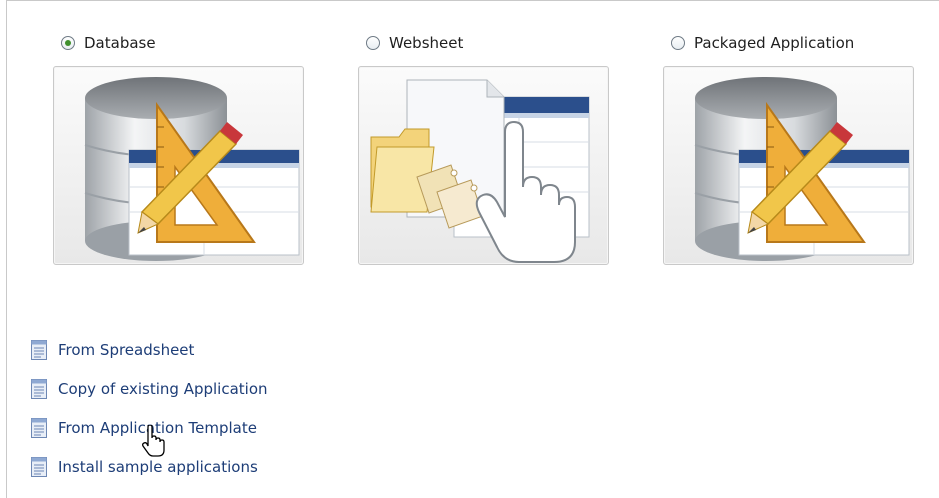  I want to click on link-copy-existing-application: Copy of existing Application, so click(149, 388).